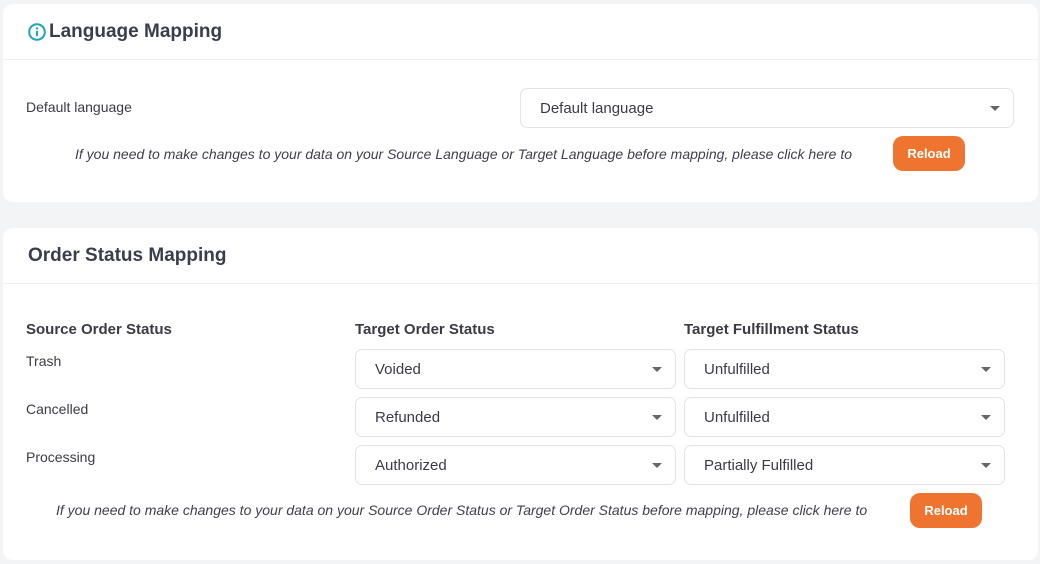 This screenshot has height=564, width=1040. Describe the element at coordinates (597, 108) in the screenshot. I see `default-language-select-value: Default language` at that location.